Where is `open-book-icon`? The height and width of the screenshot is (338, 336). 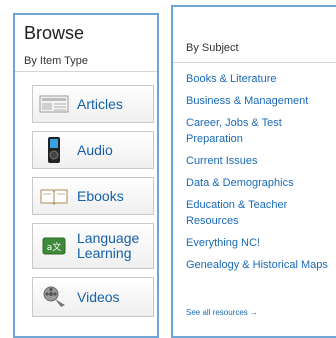
open-book-icon is located at coordinates (54, 196).